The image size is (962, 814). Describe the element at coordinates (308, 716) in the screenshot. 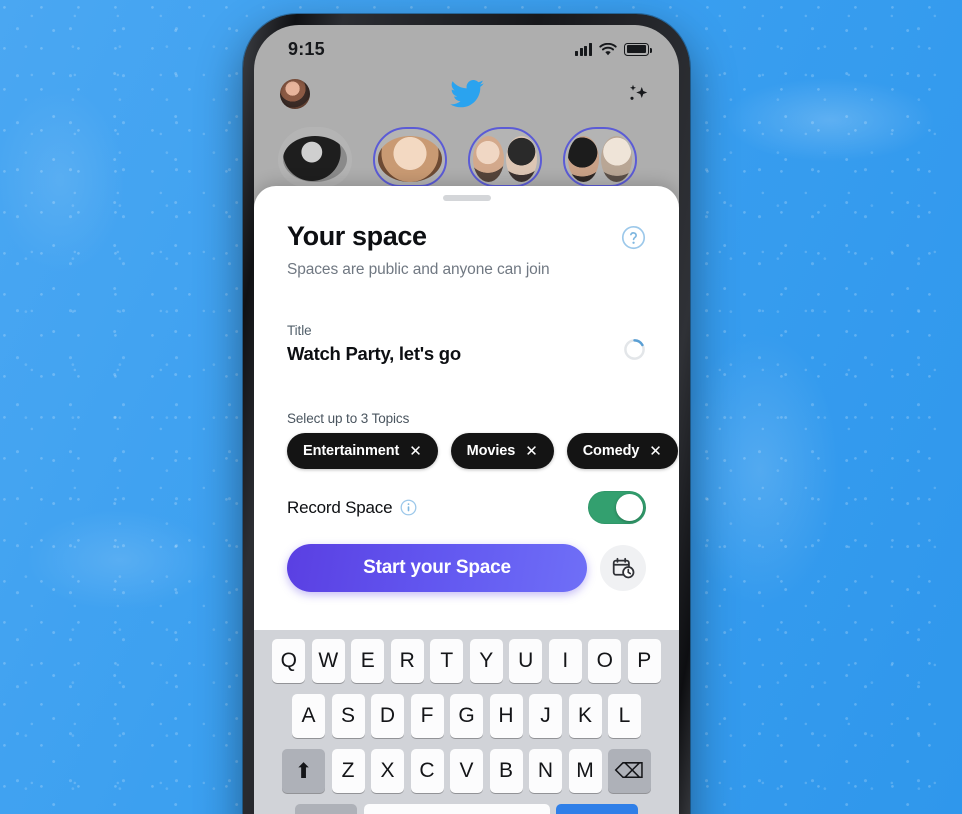

I see `key-a: A` at that location.